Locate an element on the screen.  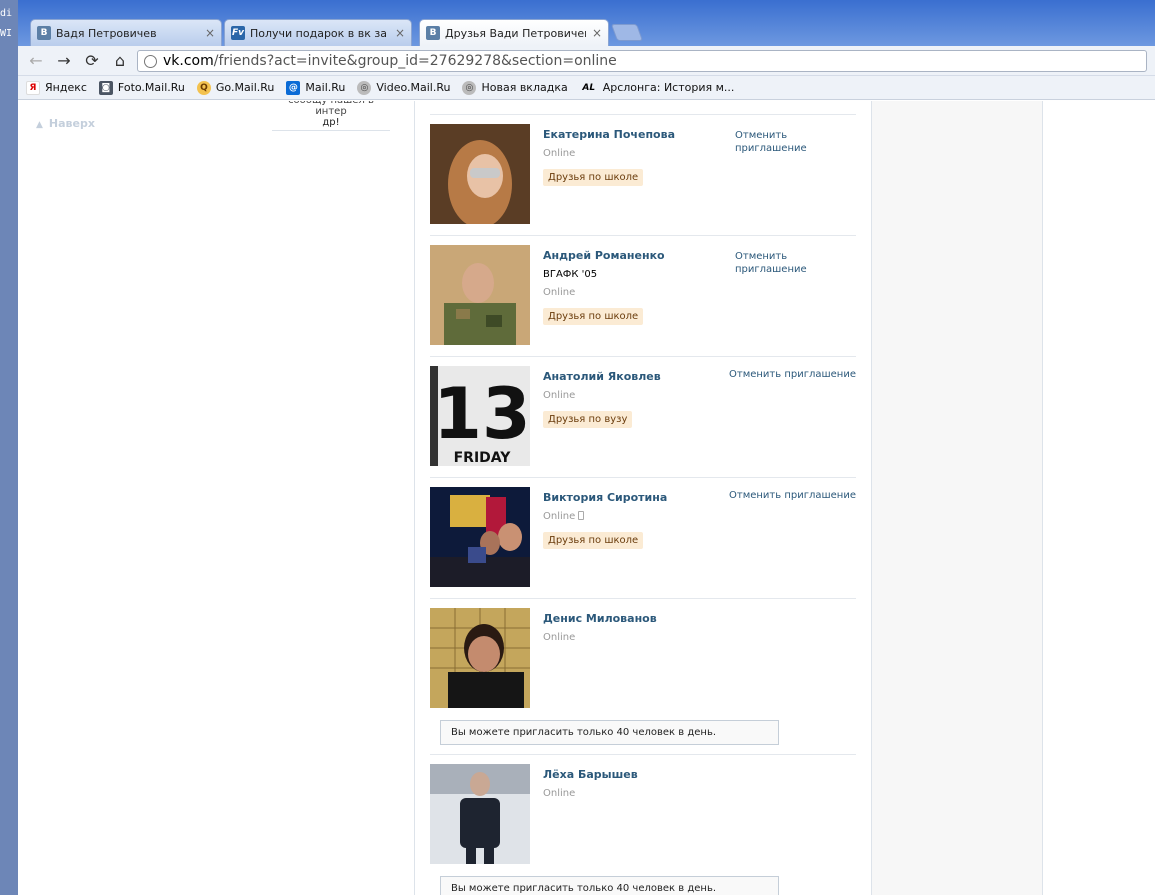
friend-name: Виктория Сиротина is located at coordinates (605, 497).